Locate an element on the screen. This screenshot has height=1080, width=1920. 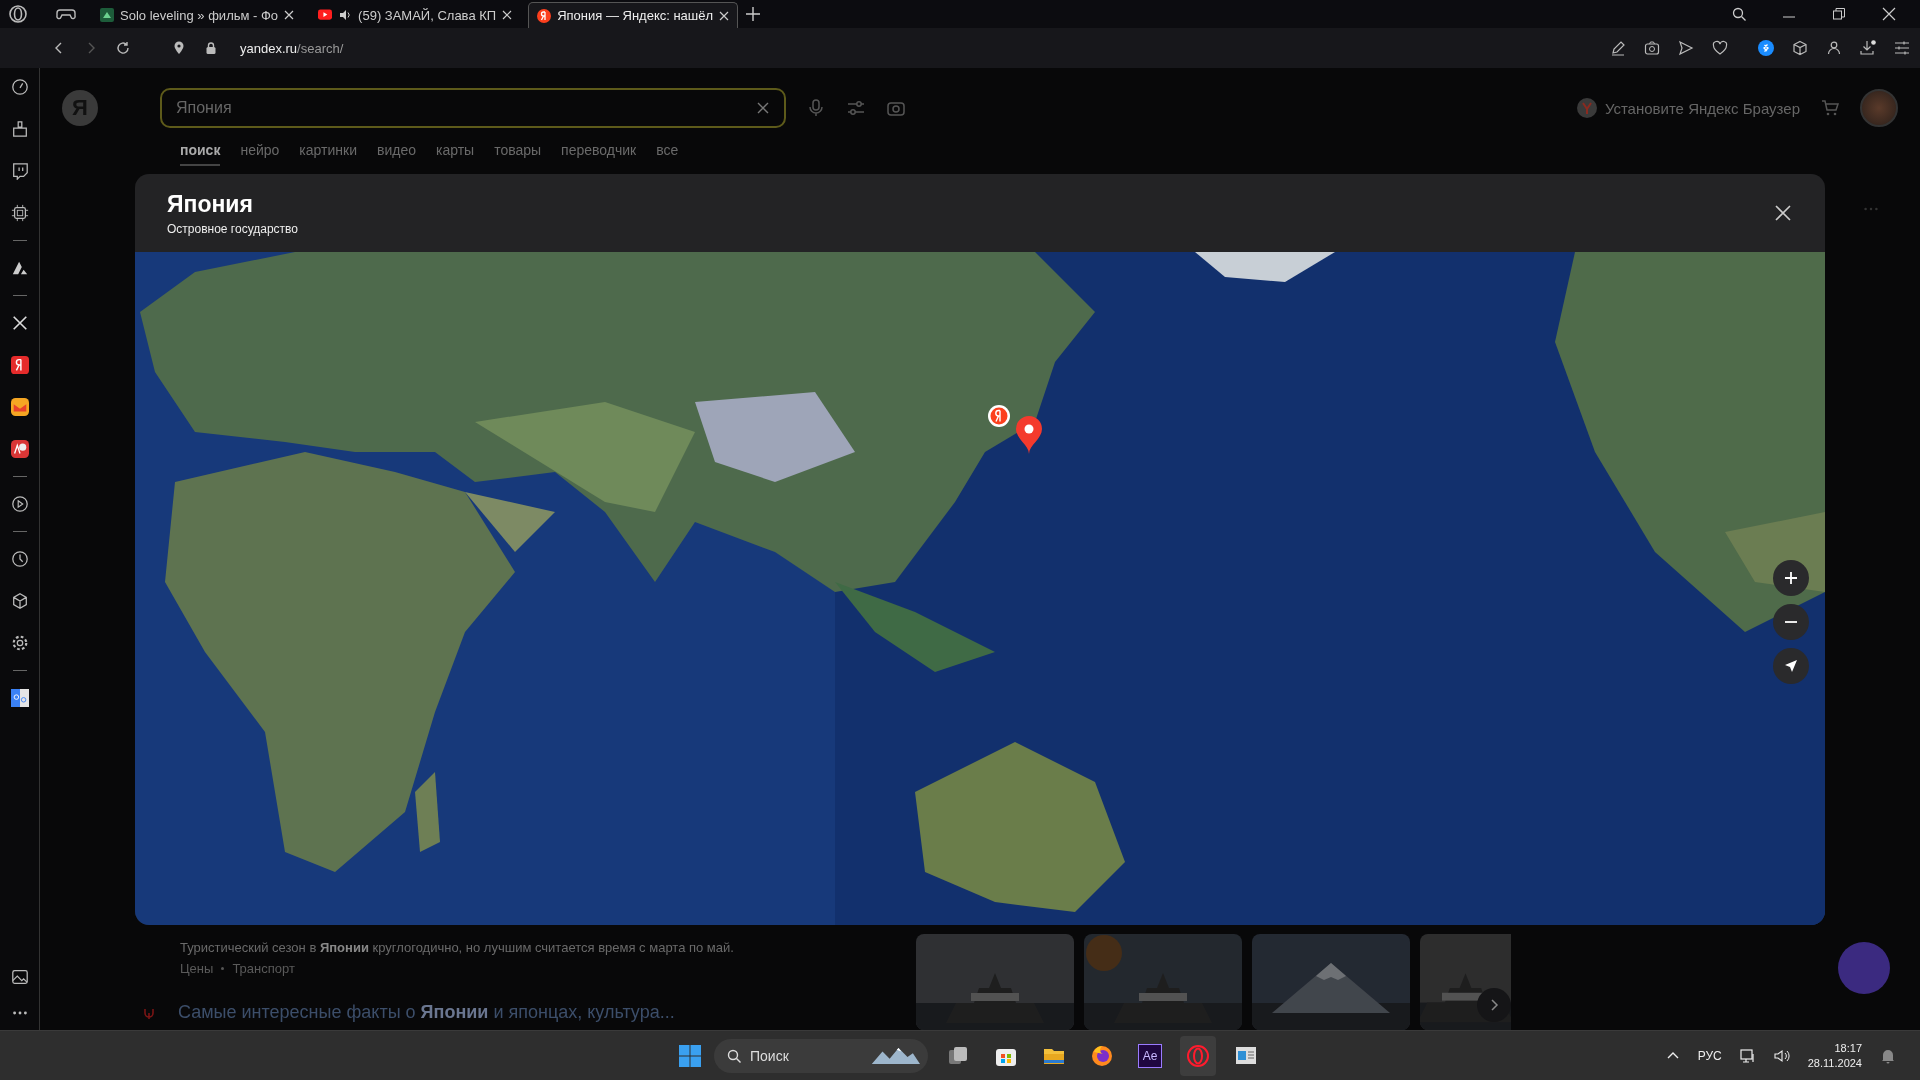
video-play-icon is located at coordinates (325, 15).